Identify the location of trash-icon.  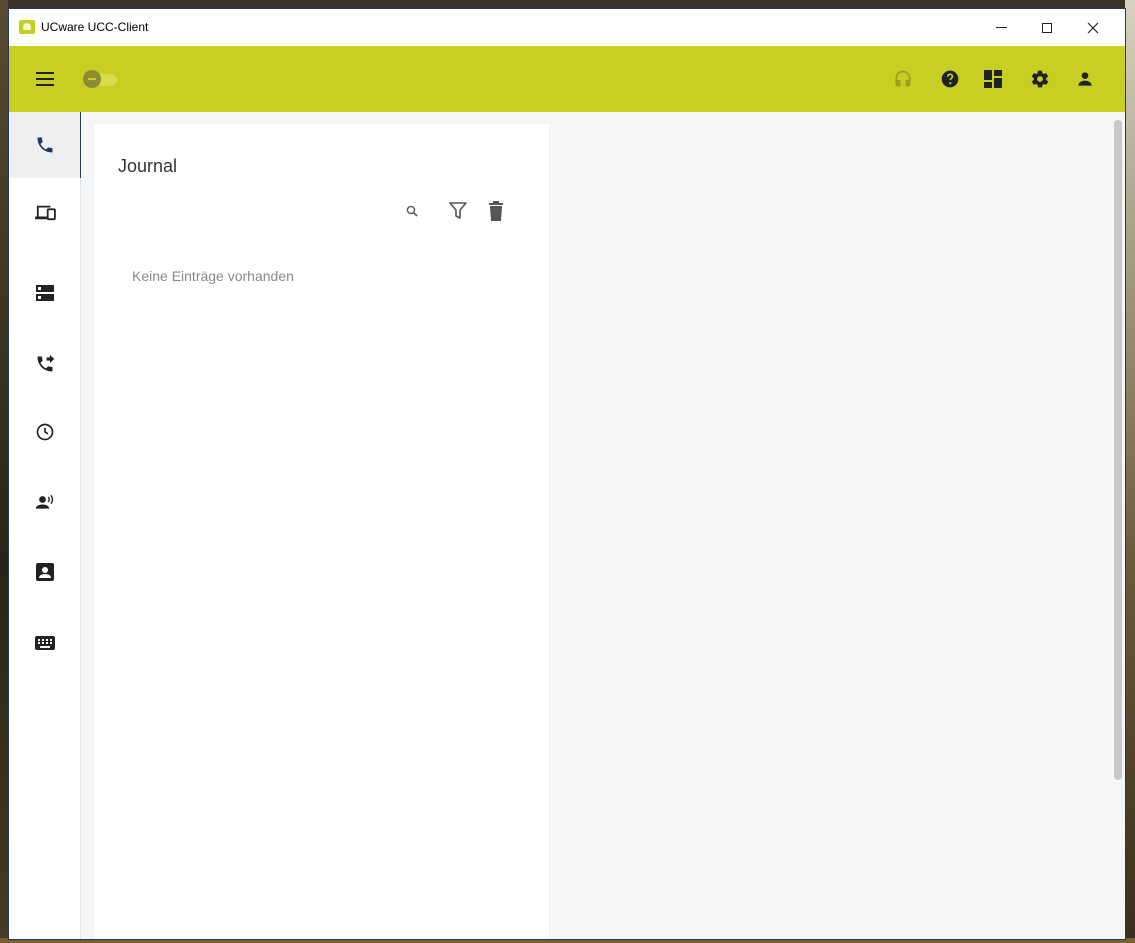
(496, 211).